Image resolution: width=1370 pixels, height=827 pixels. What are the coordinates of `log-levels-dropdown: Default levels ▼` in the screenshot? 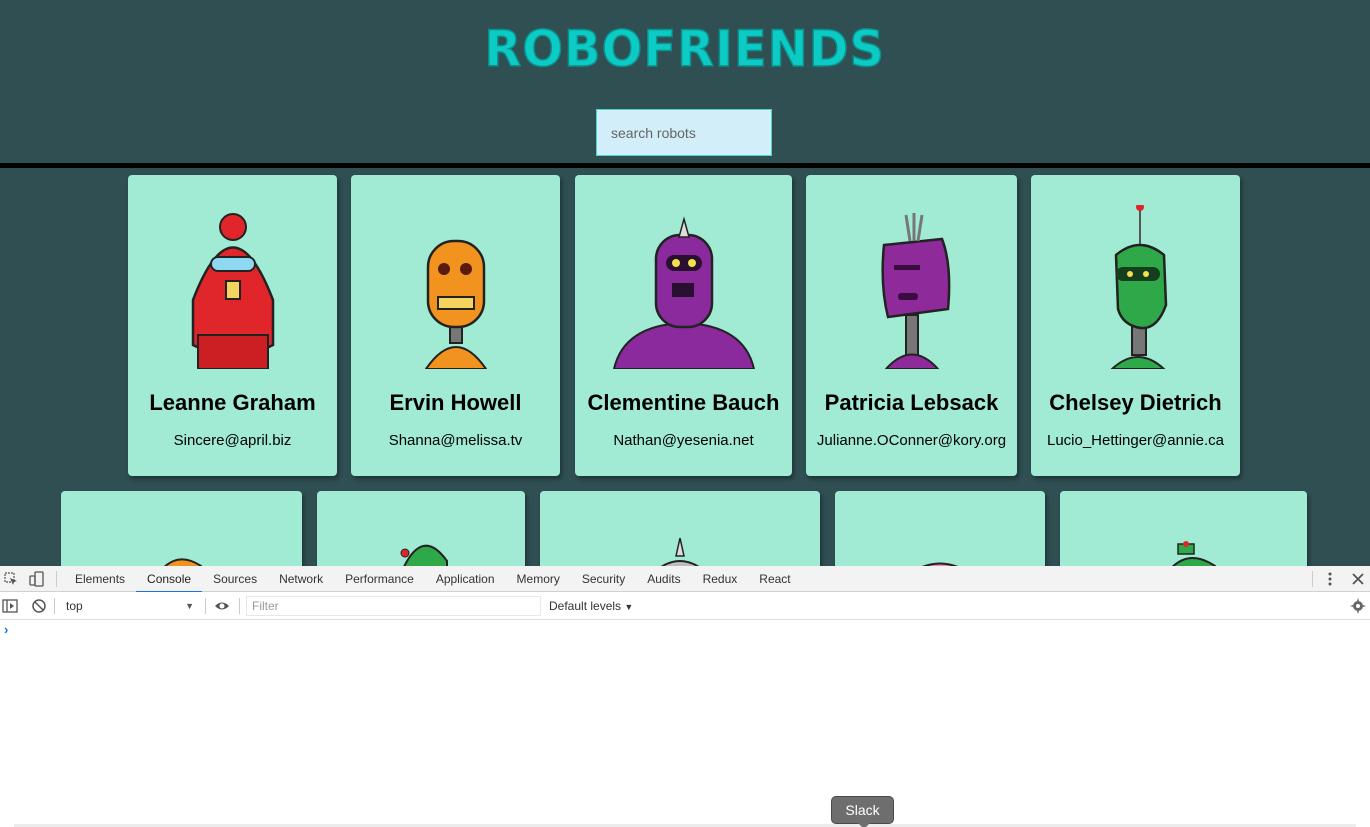 It's located at (591, 606).